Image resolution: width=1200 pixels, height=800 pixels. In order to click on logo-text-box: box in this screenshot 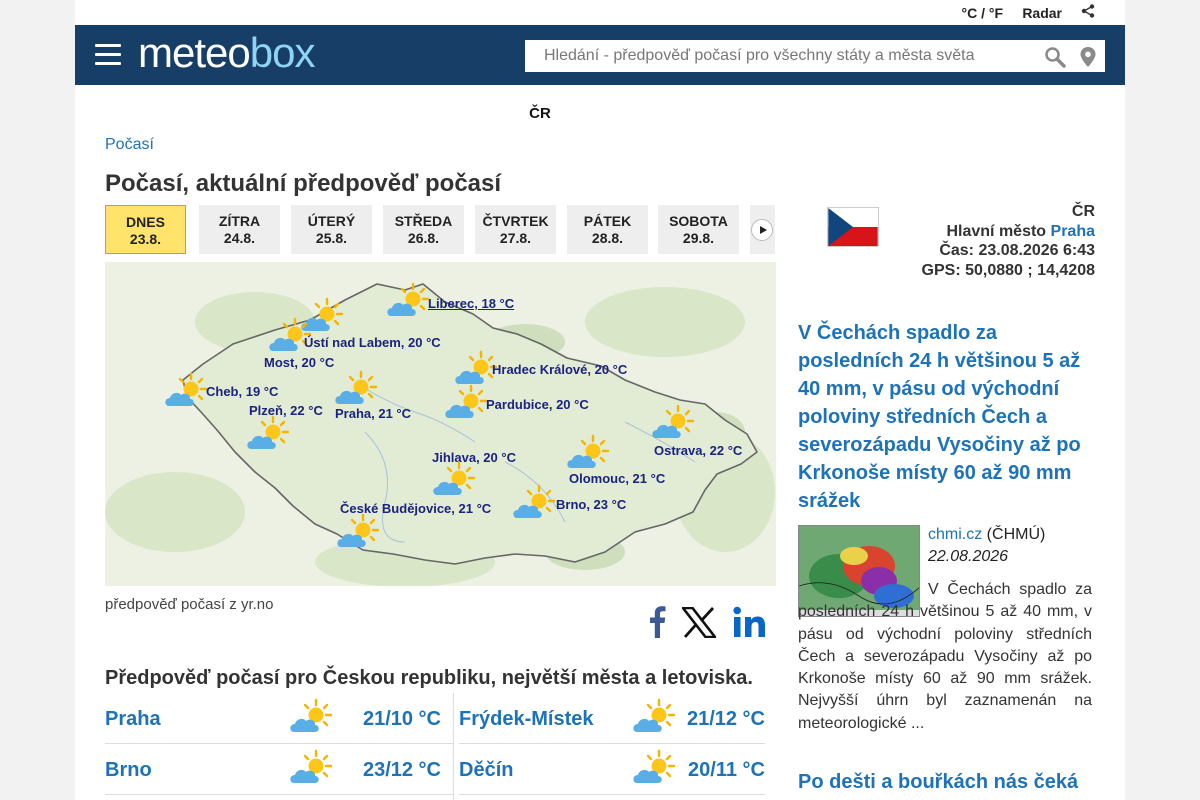, I will do `click(282, 52)`.